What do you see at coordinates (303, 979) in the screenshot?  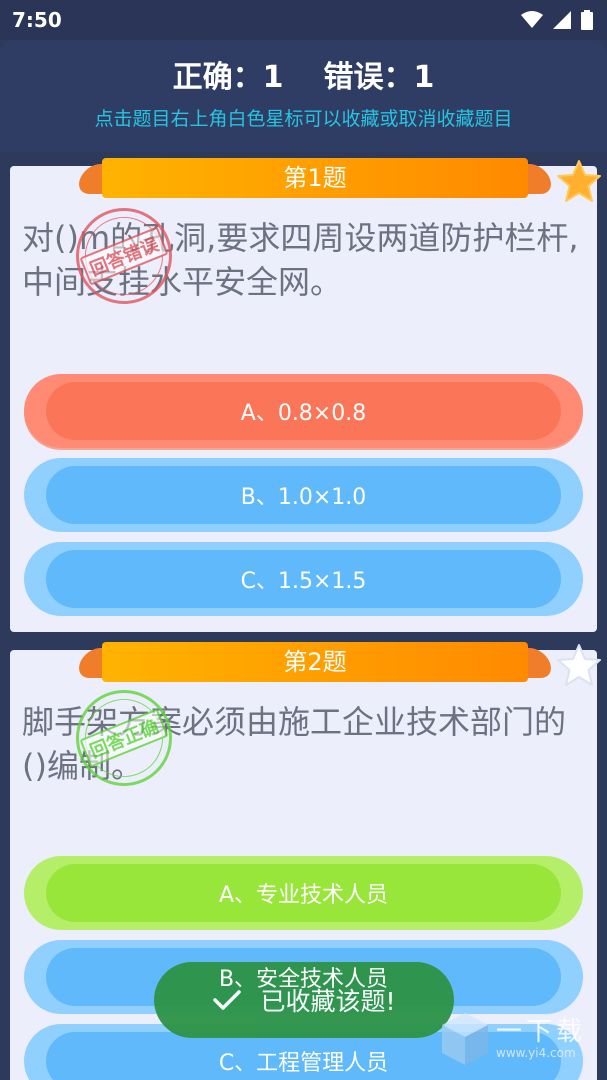 I see `option-label: B、安全技术人员` at bounding box center [303, 979].